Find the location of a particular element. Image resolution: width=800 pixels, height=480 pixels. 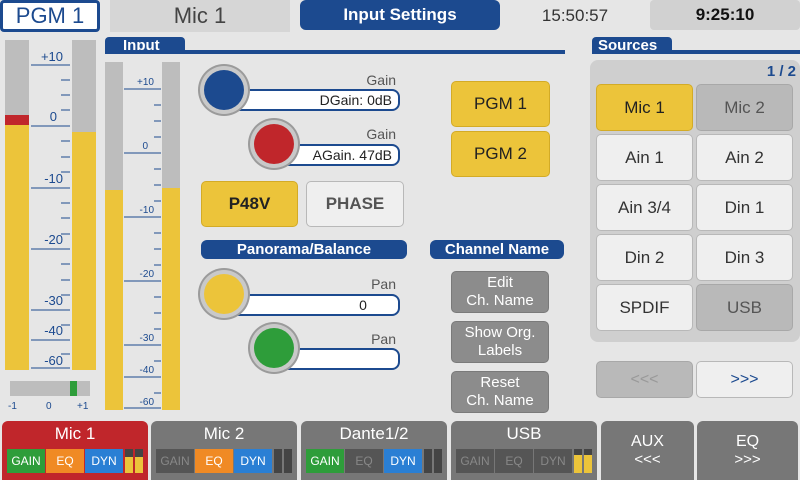

input-meter-scale: +10 0 -10 -20 -30 -40 -60 is located at coordinates (142, 236).